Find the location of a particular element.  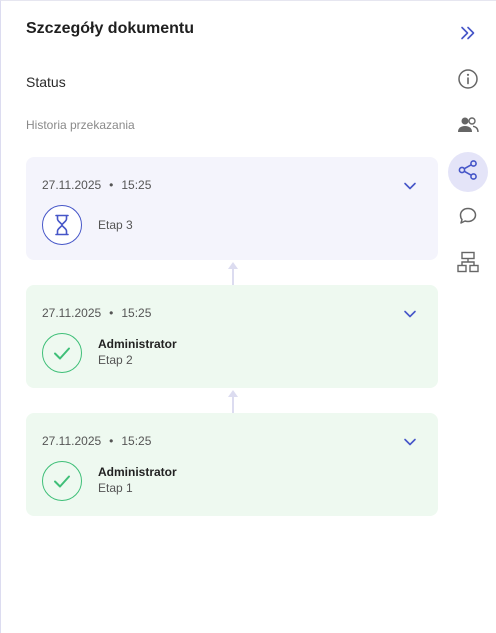

info-icon is located at coordinates (468, 81).